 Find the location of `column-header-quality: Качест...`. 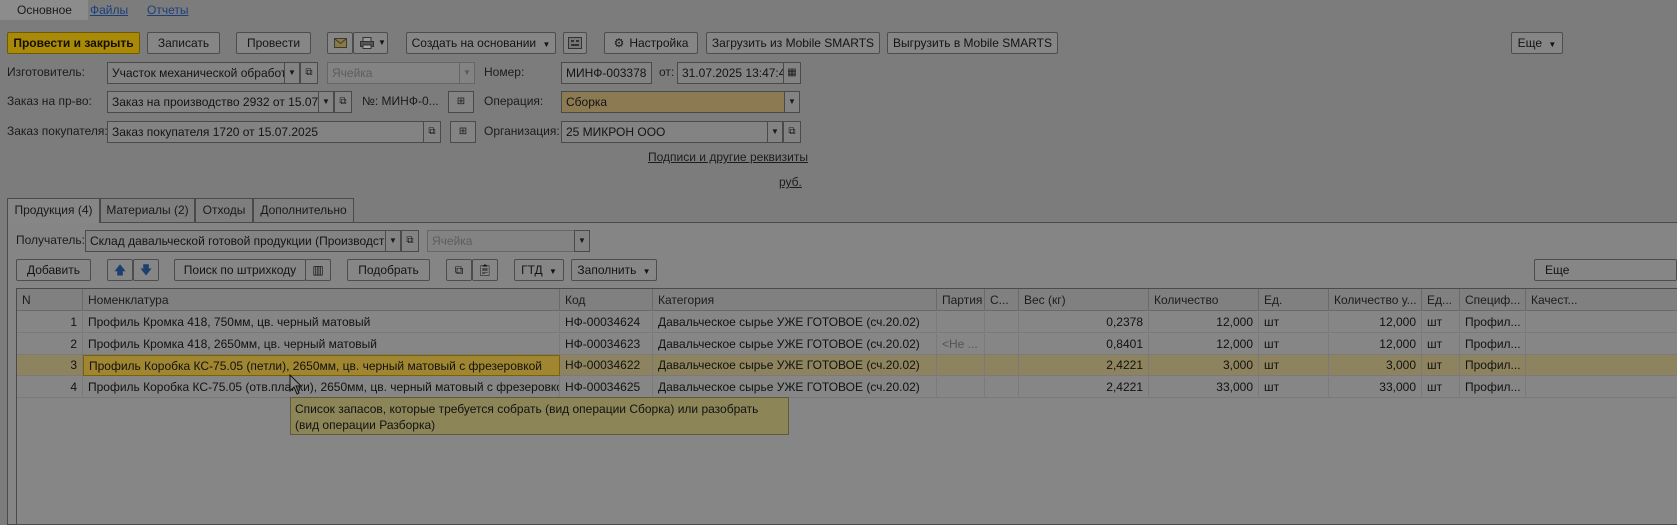

column-header-quality: Качест... is located at coordinates (1601, 300).